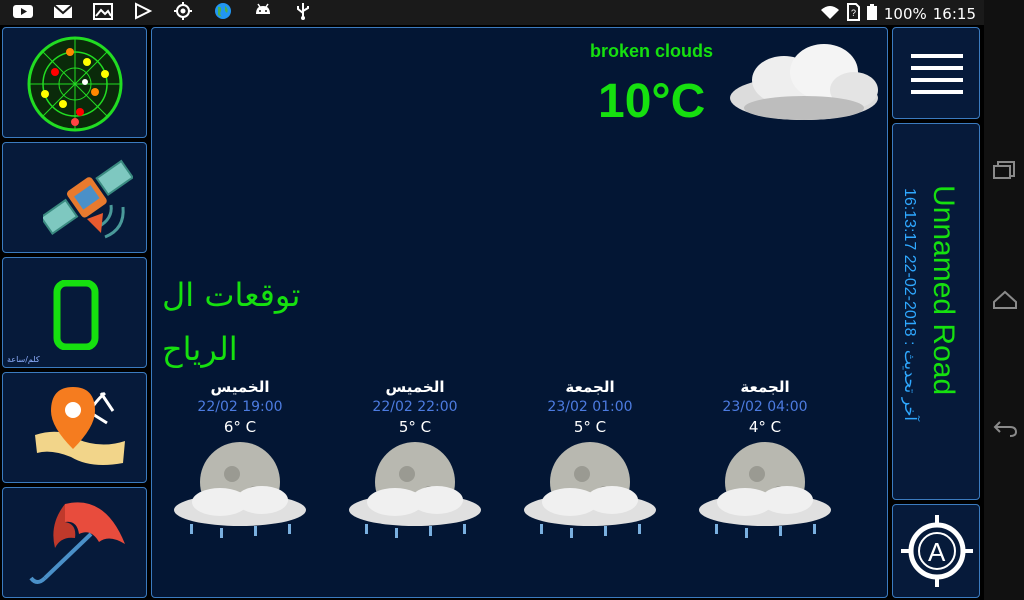 This screenshot has width=1024, height=600. I want to click on umbrella-icon, so click(77, 543).